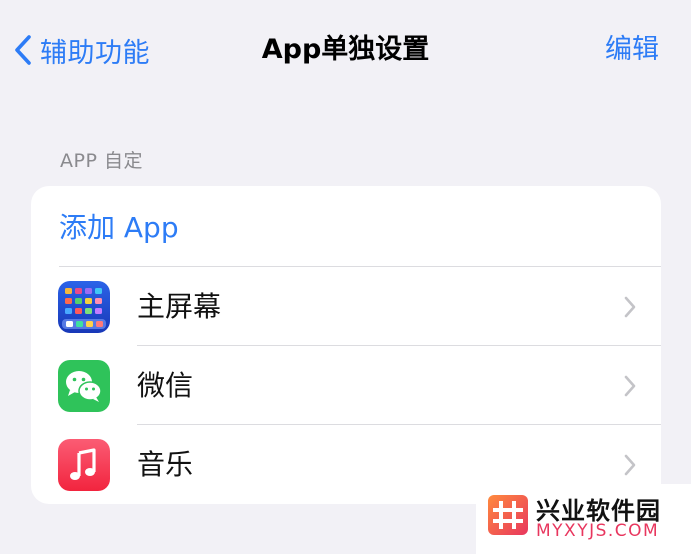  I want to click on list-item-label: 主屏幕, so click(179, 306).